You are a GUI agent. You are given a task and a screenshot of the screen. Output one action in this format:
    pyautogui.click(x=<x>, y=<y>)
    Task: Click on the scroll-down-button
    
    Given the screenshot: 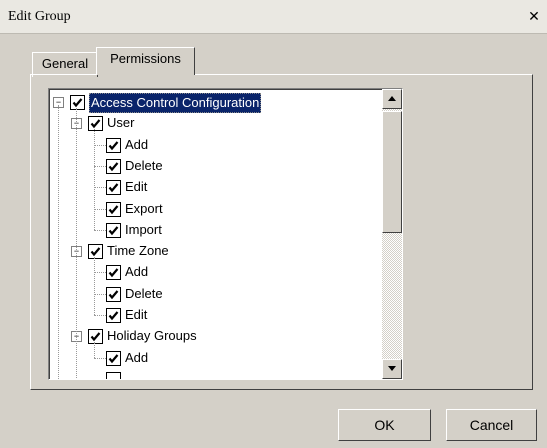 What is the action you would take?
    pyautogui.click(x=392, y=369)
    